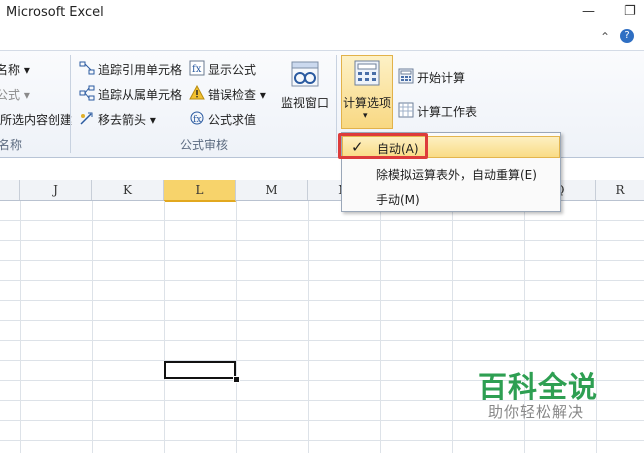 This screenshot has width=644, height=453. Describe the element at coordinates (536, 412) in the screenshot. I see `watermark-subtitle: 助你轻松解决` at that location.